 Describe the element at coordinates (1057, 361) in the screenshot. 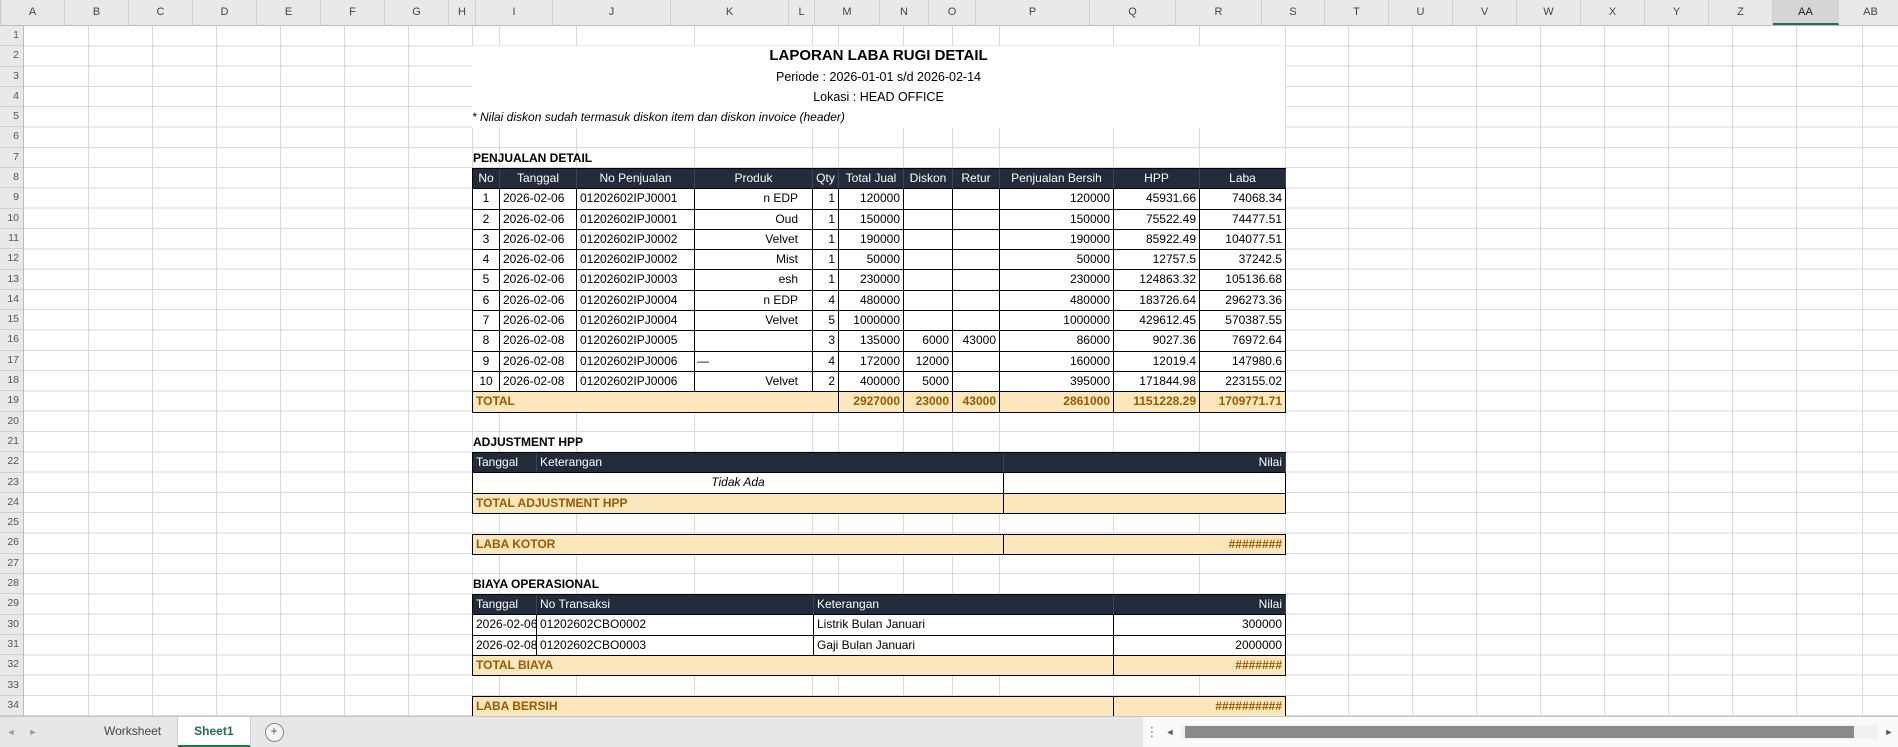

I see `cell: 160000` at that location.